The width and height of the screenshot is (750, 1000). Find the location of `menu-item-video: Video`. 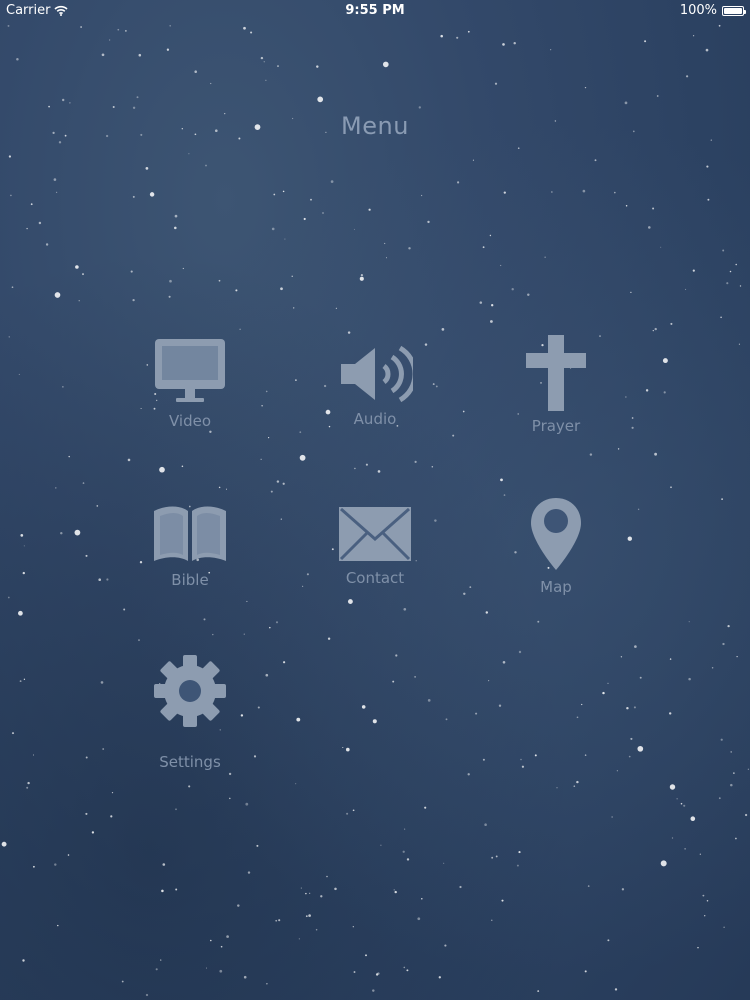

menu-item-video: Video is located at coordinates (190, 383).